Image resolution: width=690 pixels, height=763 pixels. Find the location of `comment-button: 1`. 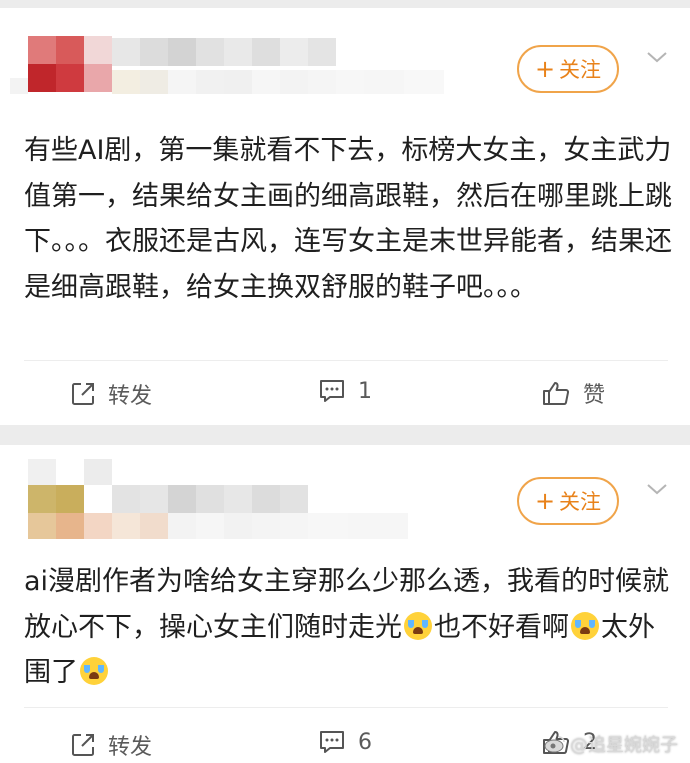

comment-button: 1 is located at coordinates (345, 391).